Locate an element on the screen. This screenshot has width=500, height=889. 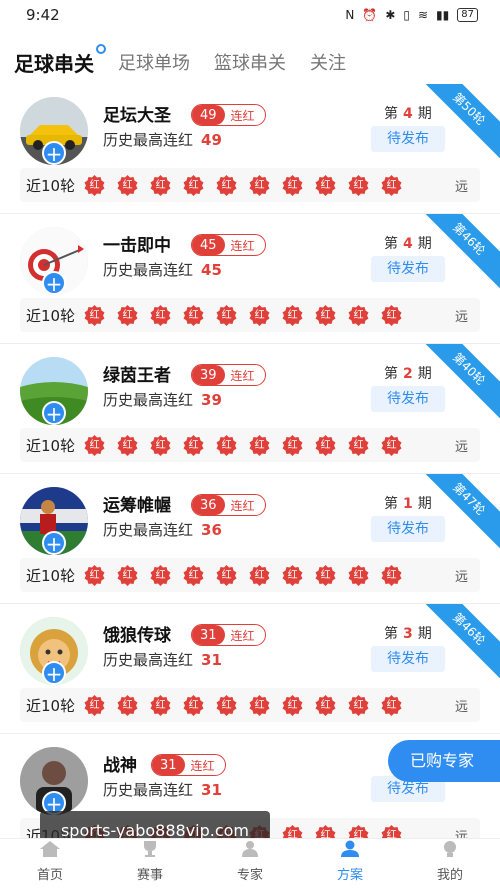
history-best: 历史最高连红 31 is located at coordinates (162, 660).